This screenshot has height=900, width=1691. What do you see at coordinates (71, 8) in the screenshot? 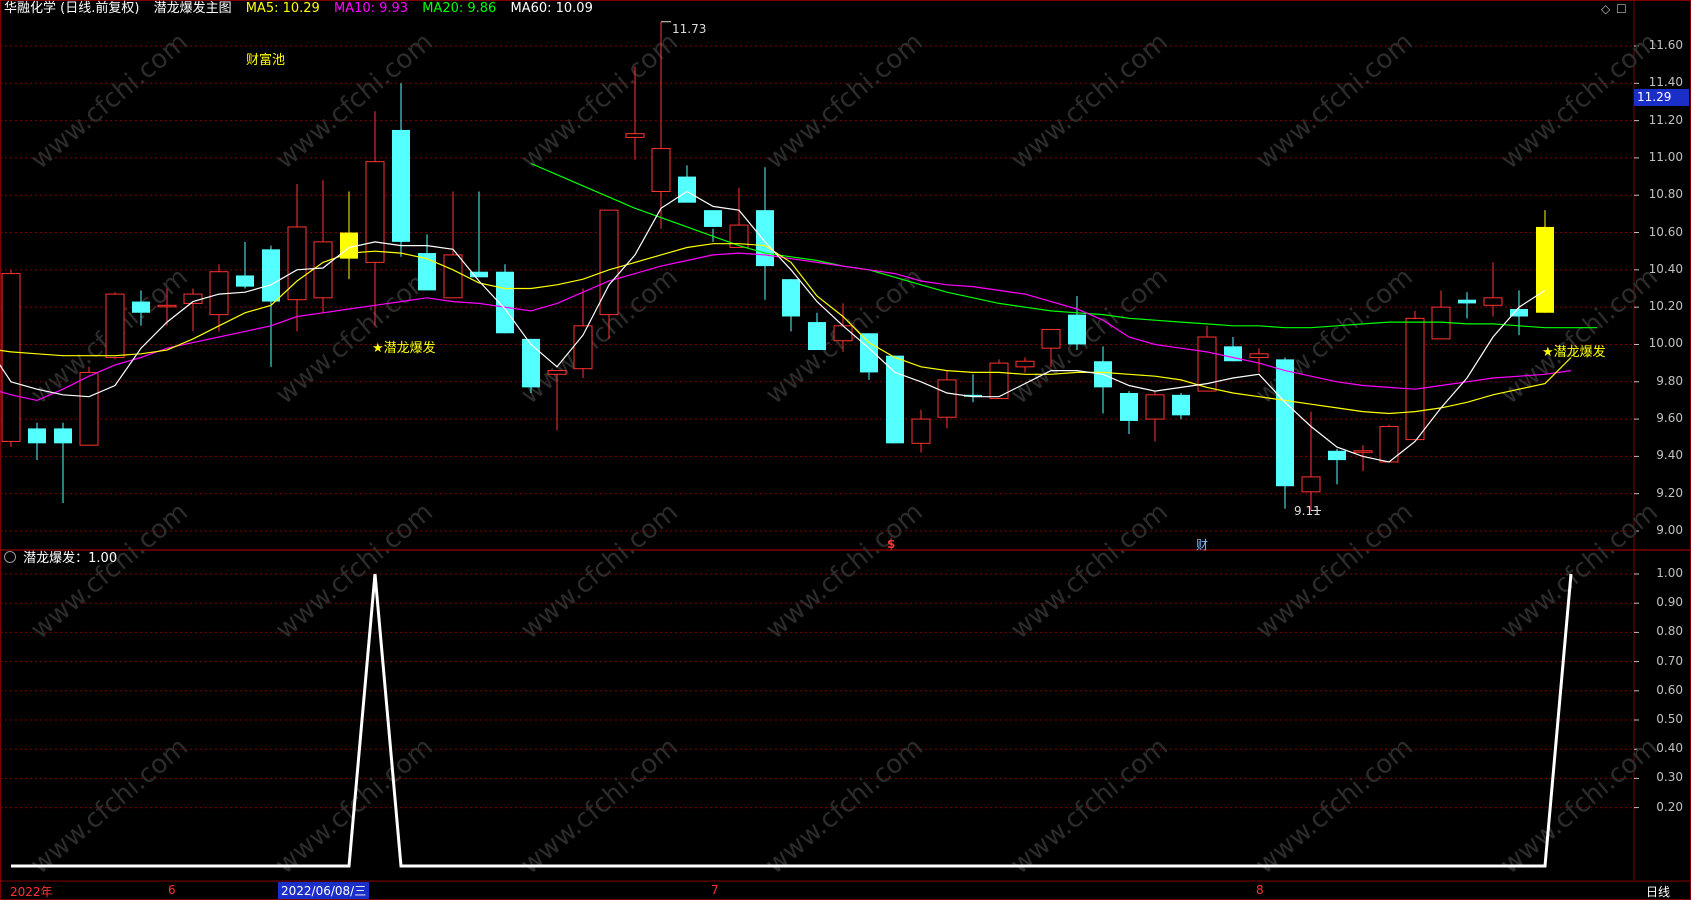
I see `stock-title: 华融化学 (日线.前复权)` at bounding box center [71, 8].